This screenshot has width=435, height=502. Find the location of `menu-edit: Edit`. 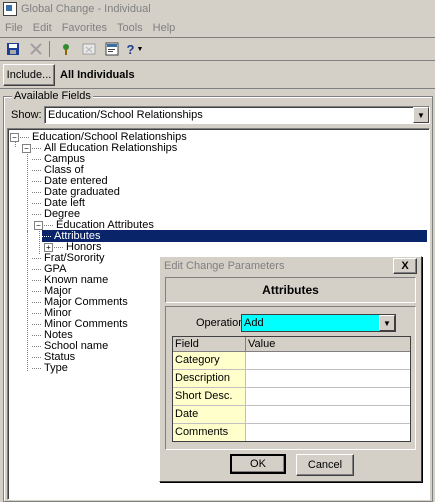

menu-edit: Edit is located at coordinates (42, 28).